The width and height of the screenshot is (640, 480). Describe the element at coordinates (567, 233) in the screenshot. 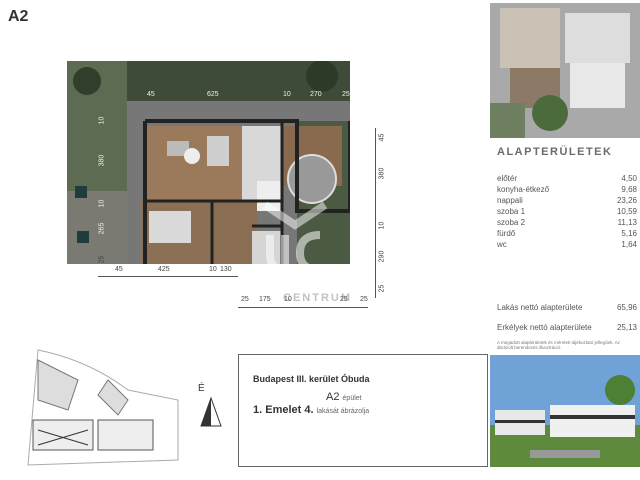

I see `area-row: fürdő 5,16` at that location.